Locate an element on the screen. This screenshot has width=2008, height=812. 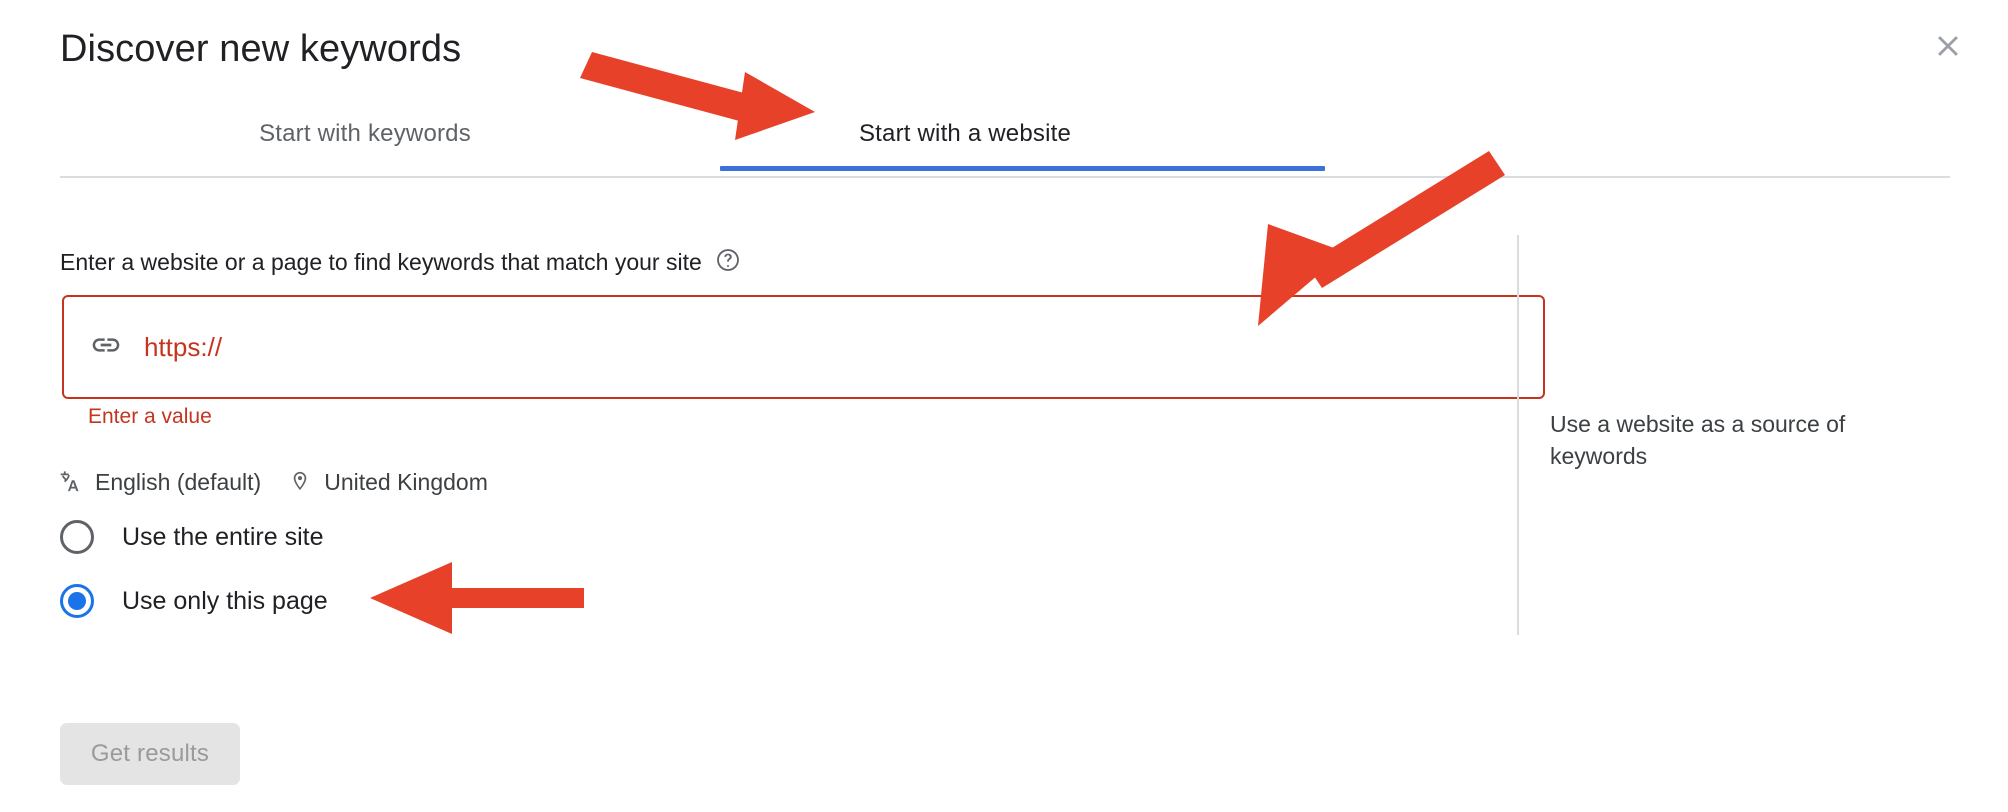
side-panel-divider is located at coordinates (1518, 435).